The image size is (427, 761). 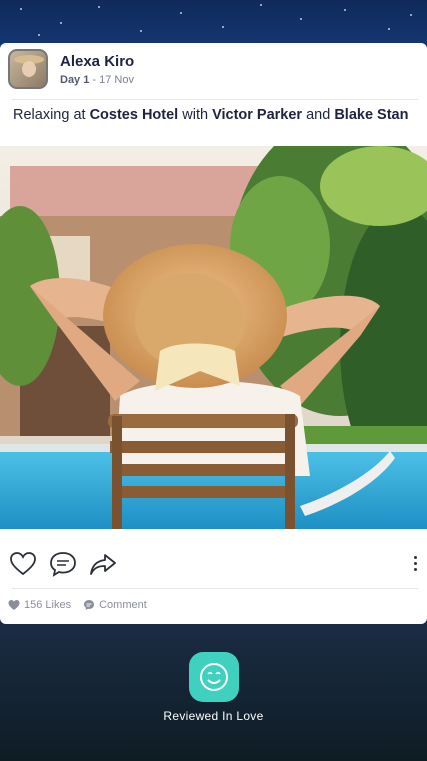 I want to click on review-label: Reviewed In Love, so click(x=213, y=716).